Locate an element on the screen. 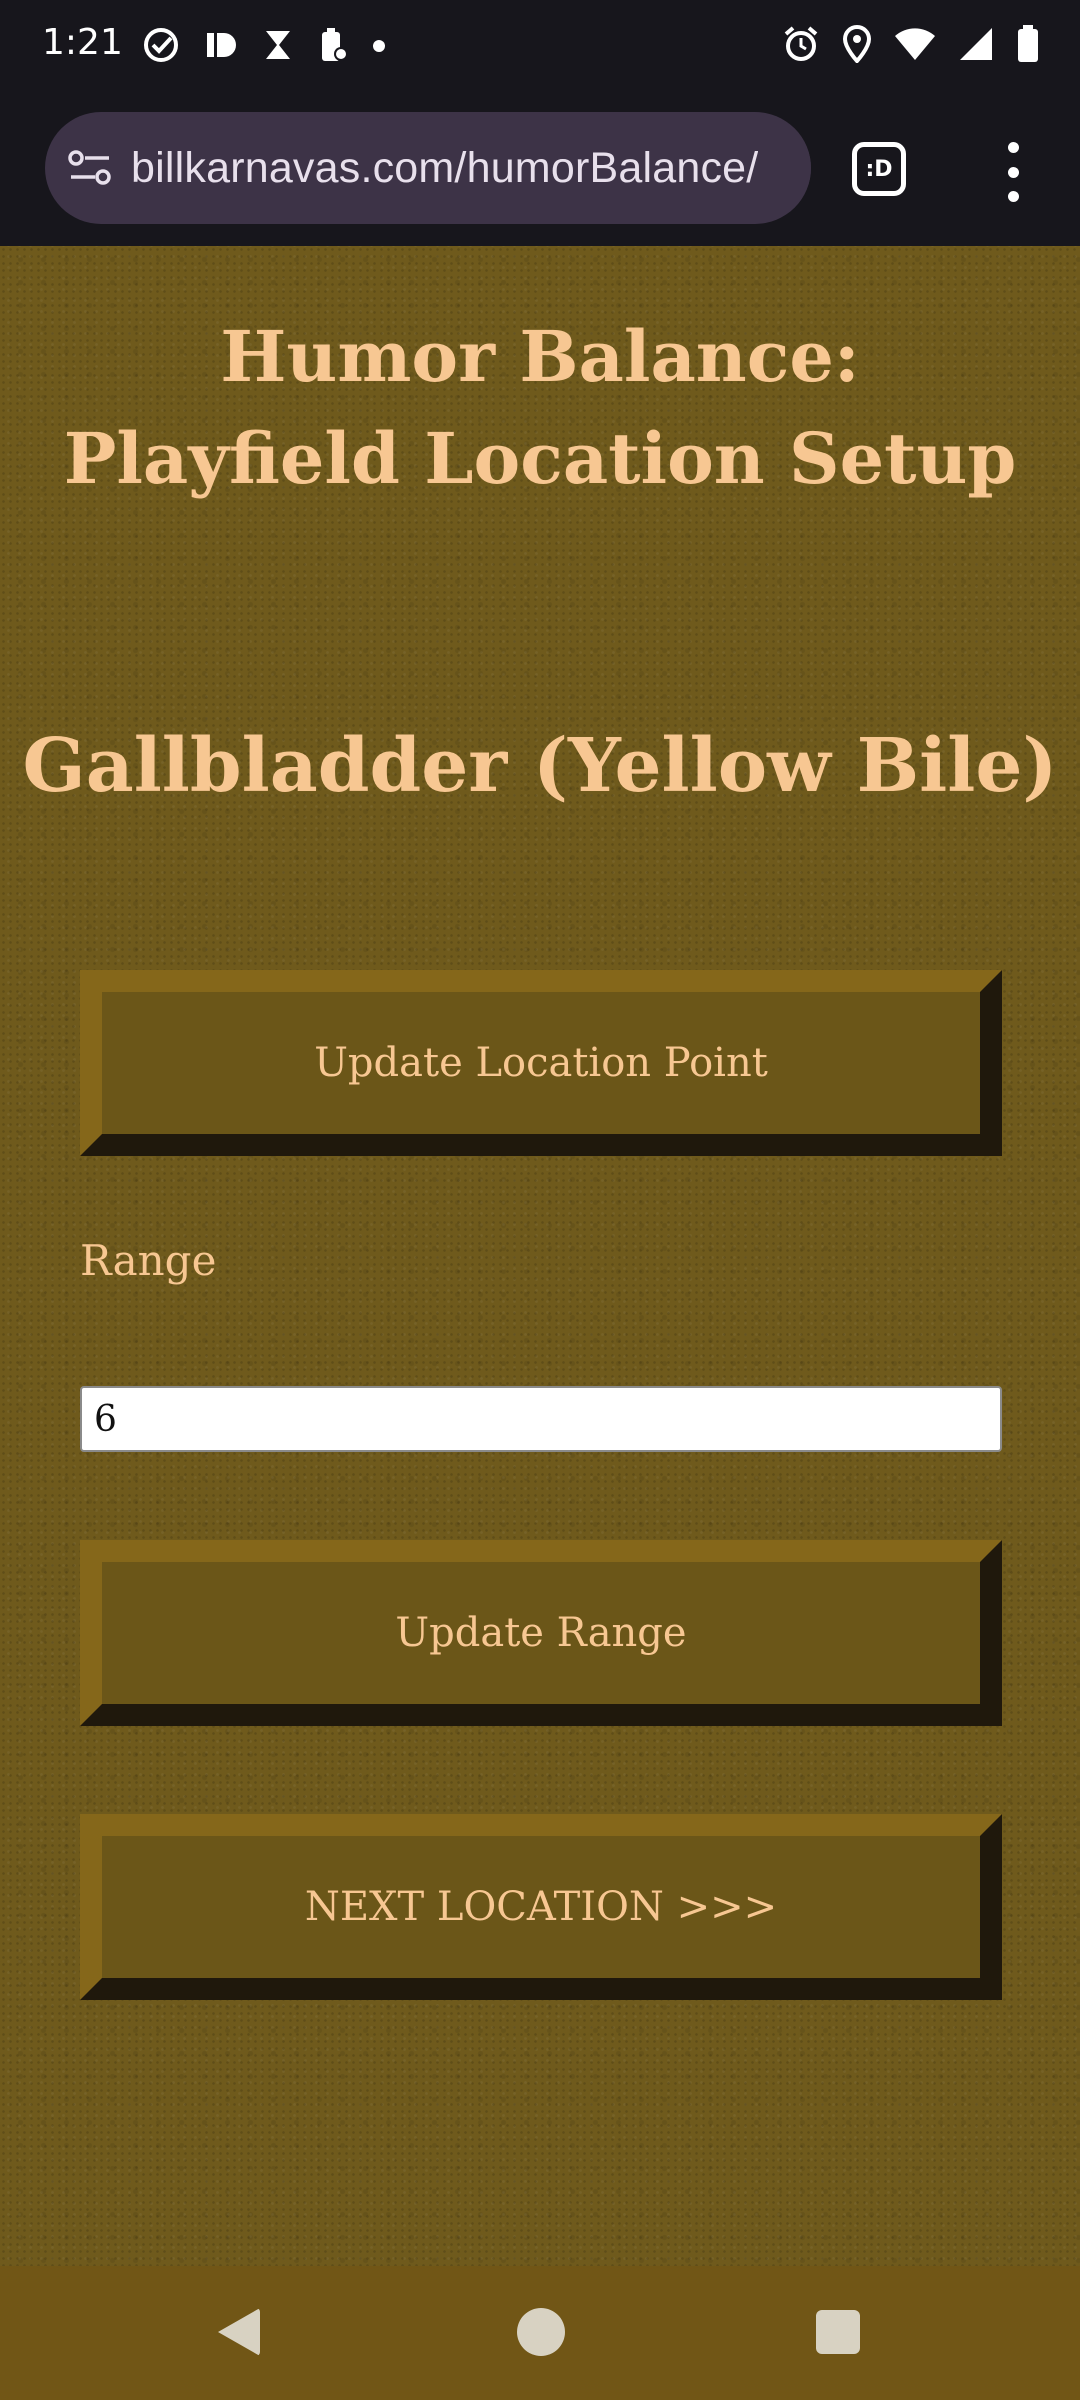 This screenshot has height=2400, width=1080. system-nav-bar is located at coordinates (540, 2333).